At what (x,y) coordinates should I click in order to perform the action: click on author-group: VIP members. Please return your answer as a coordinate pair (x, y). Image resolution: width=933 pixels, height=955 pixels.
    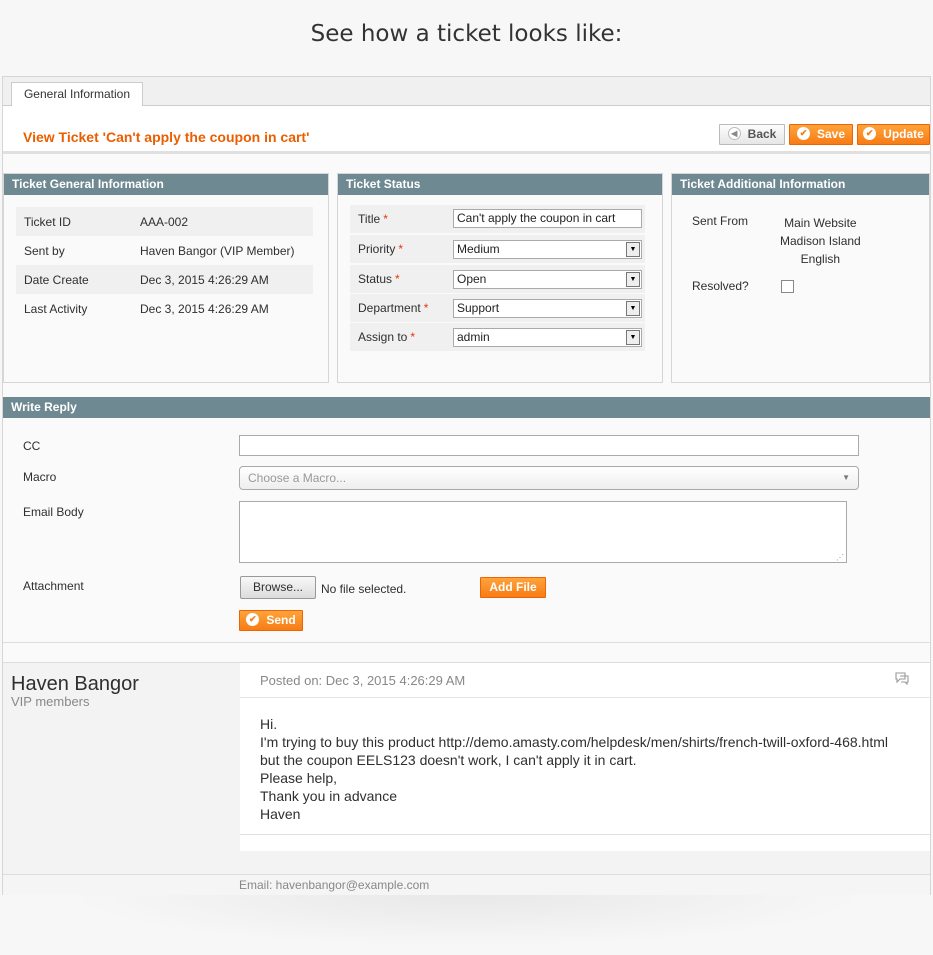
    Looking at the image, I should click on (50, 701).